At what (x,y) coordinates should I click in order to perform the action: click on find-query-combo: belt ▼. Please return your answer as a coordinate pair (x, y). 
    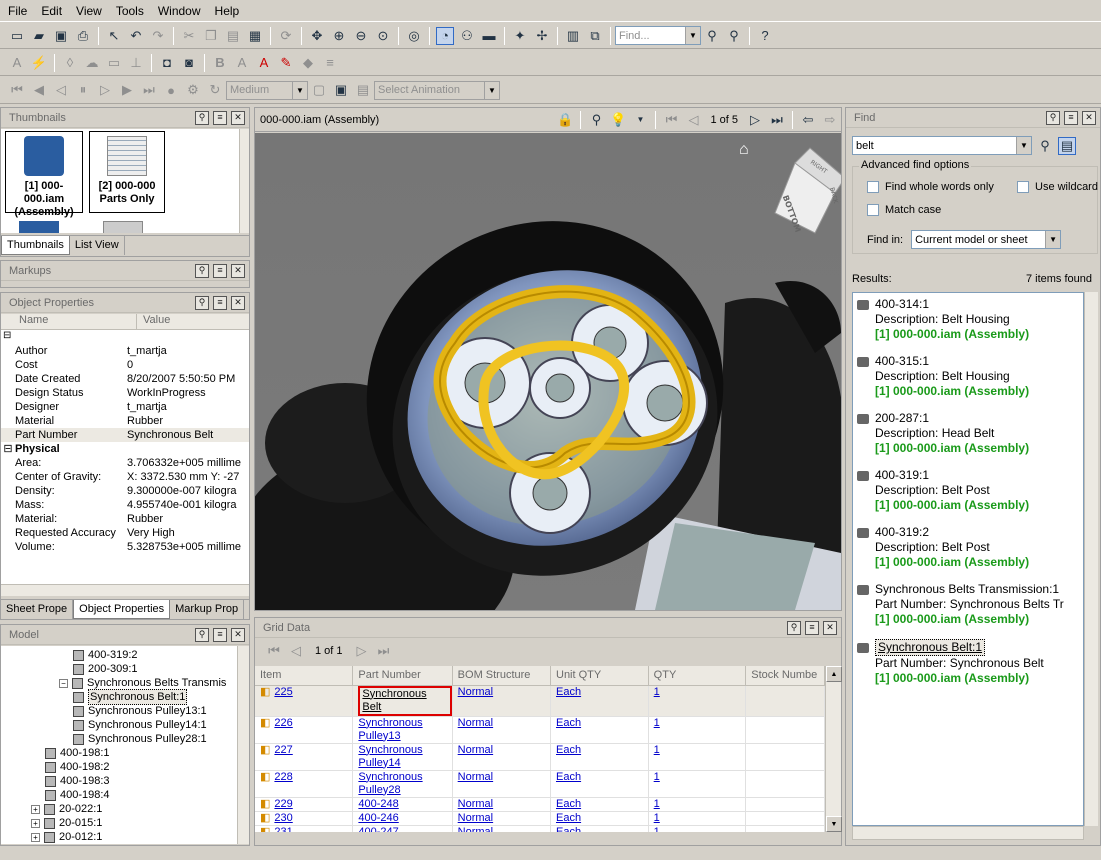
    Looking at the image, I should click on (942, 145).